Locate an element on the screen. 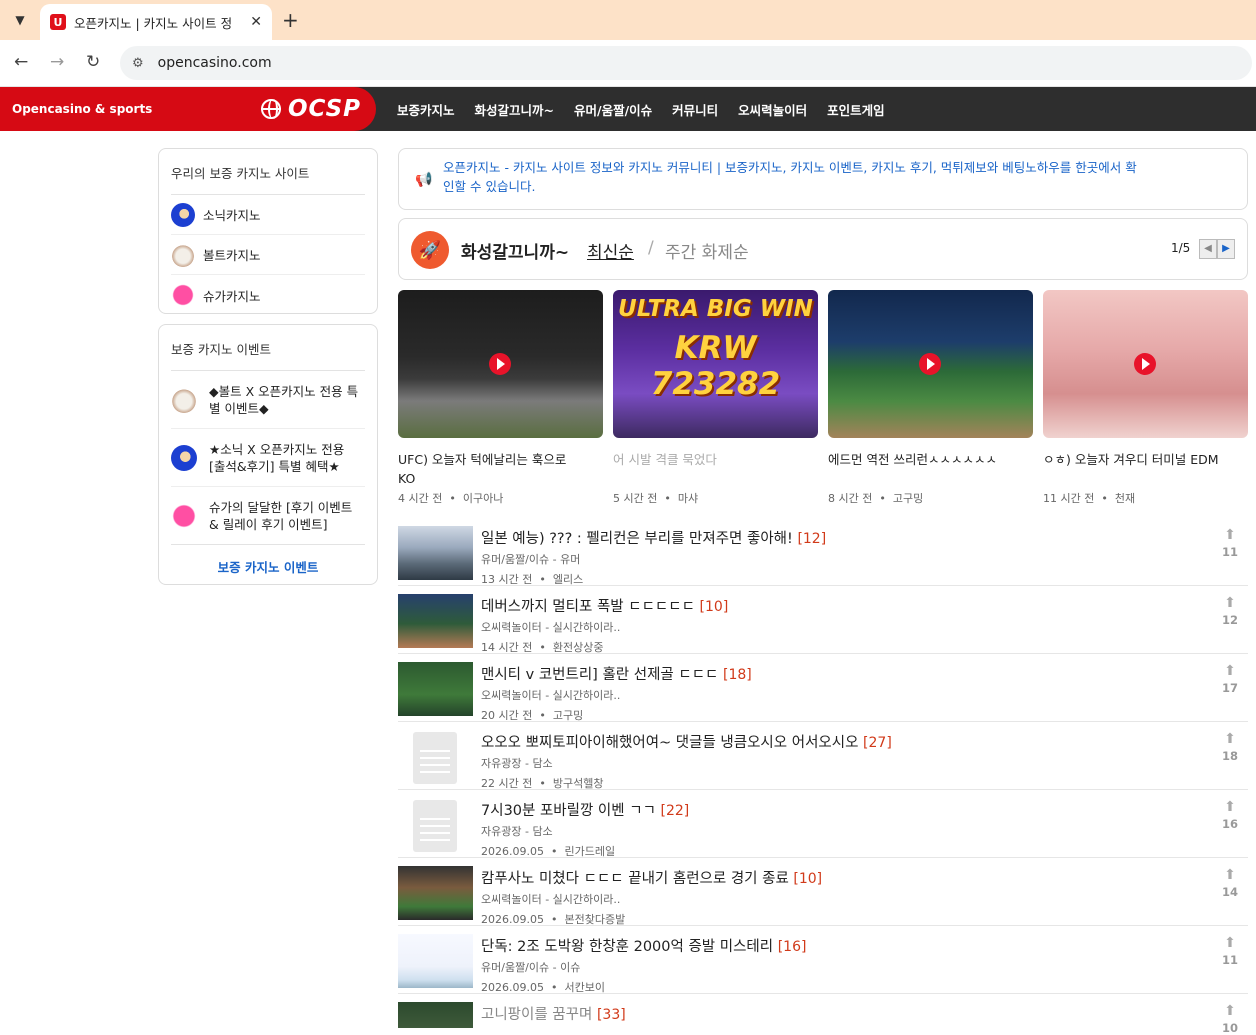 The width and height of the screenshot is (1256, 1035). card-meta: 11 시간 전 • 천재 is located at coordinates (1089, 498).